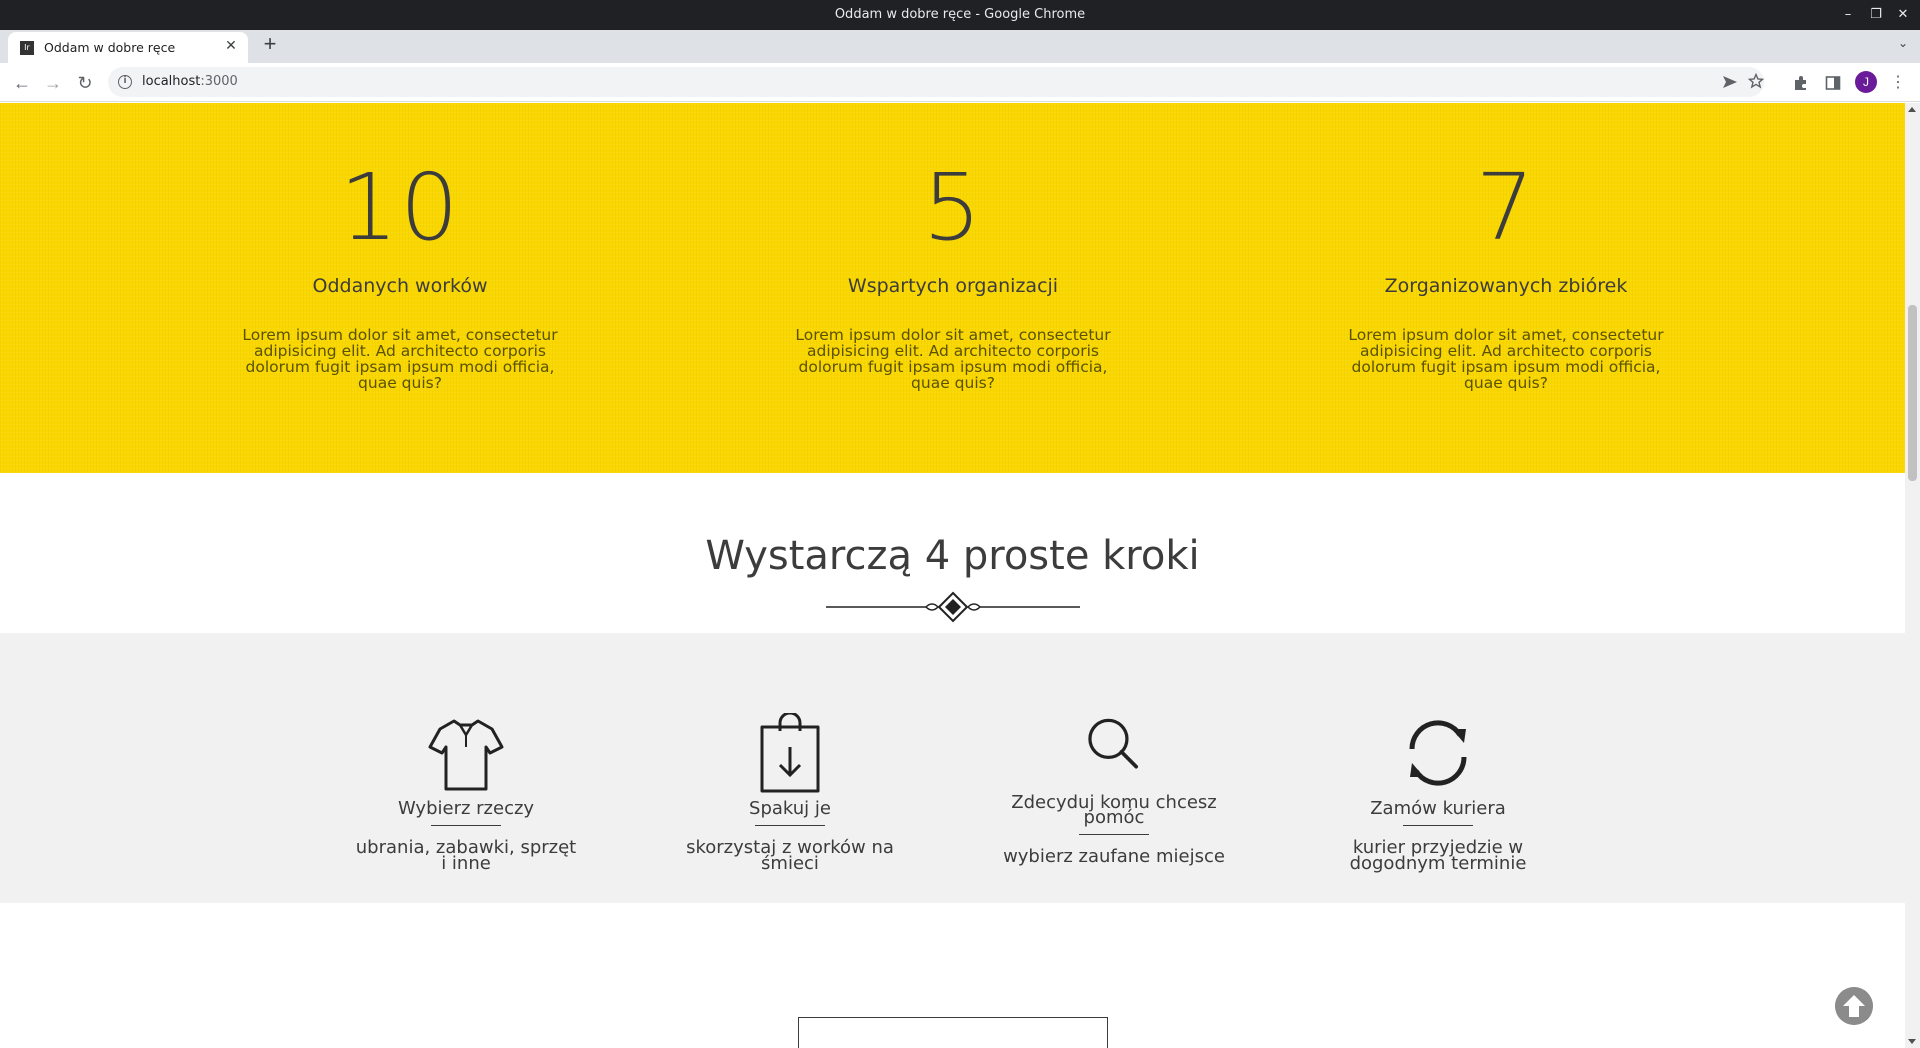 The width and height of the screenshot is (1920, 1048). I want to click on extensions-icon, so click(1800, 83).